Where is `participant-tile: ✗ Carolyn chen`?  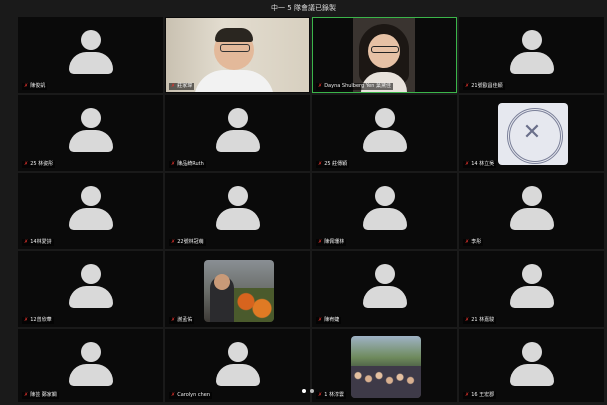
participant-tile: ✗ Carolyn chen is located at coordinates (237, 365).